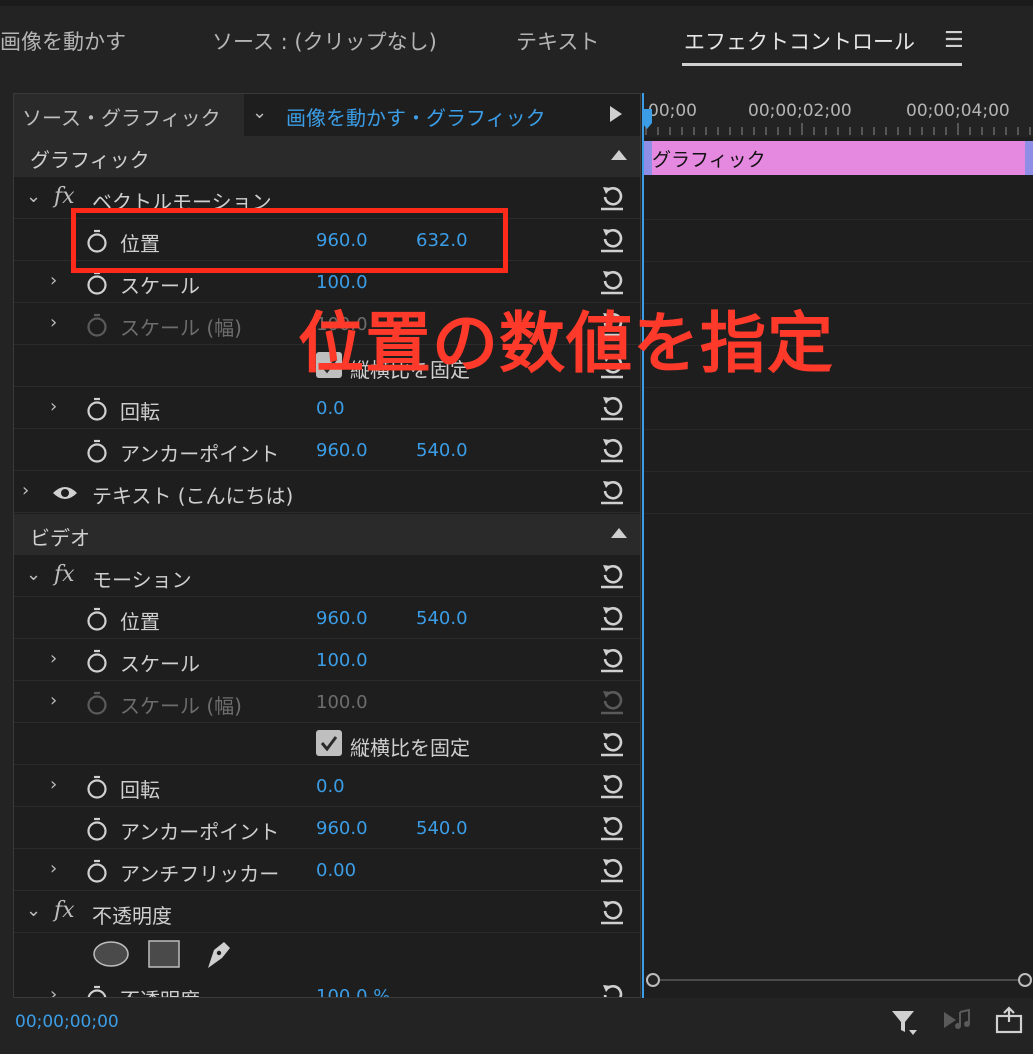 Image resolution: width=1033 pixels, height=1054 pixels. I want to click on section-graphic: グラフィック, so click(327, 156).